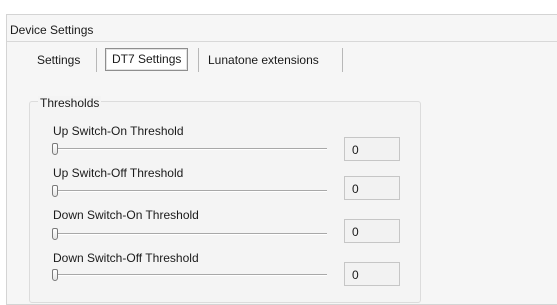 This screenshot has width=557, height=305. Describe the element at coordinates (55, 234) in the screenshot. I see `down-switch-on-threshold-slider-thumb` at that location.